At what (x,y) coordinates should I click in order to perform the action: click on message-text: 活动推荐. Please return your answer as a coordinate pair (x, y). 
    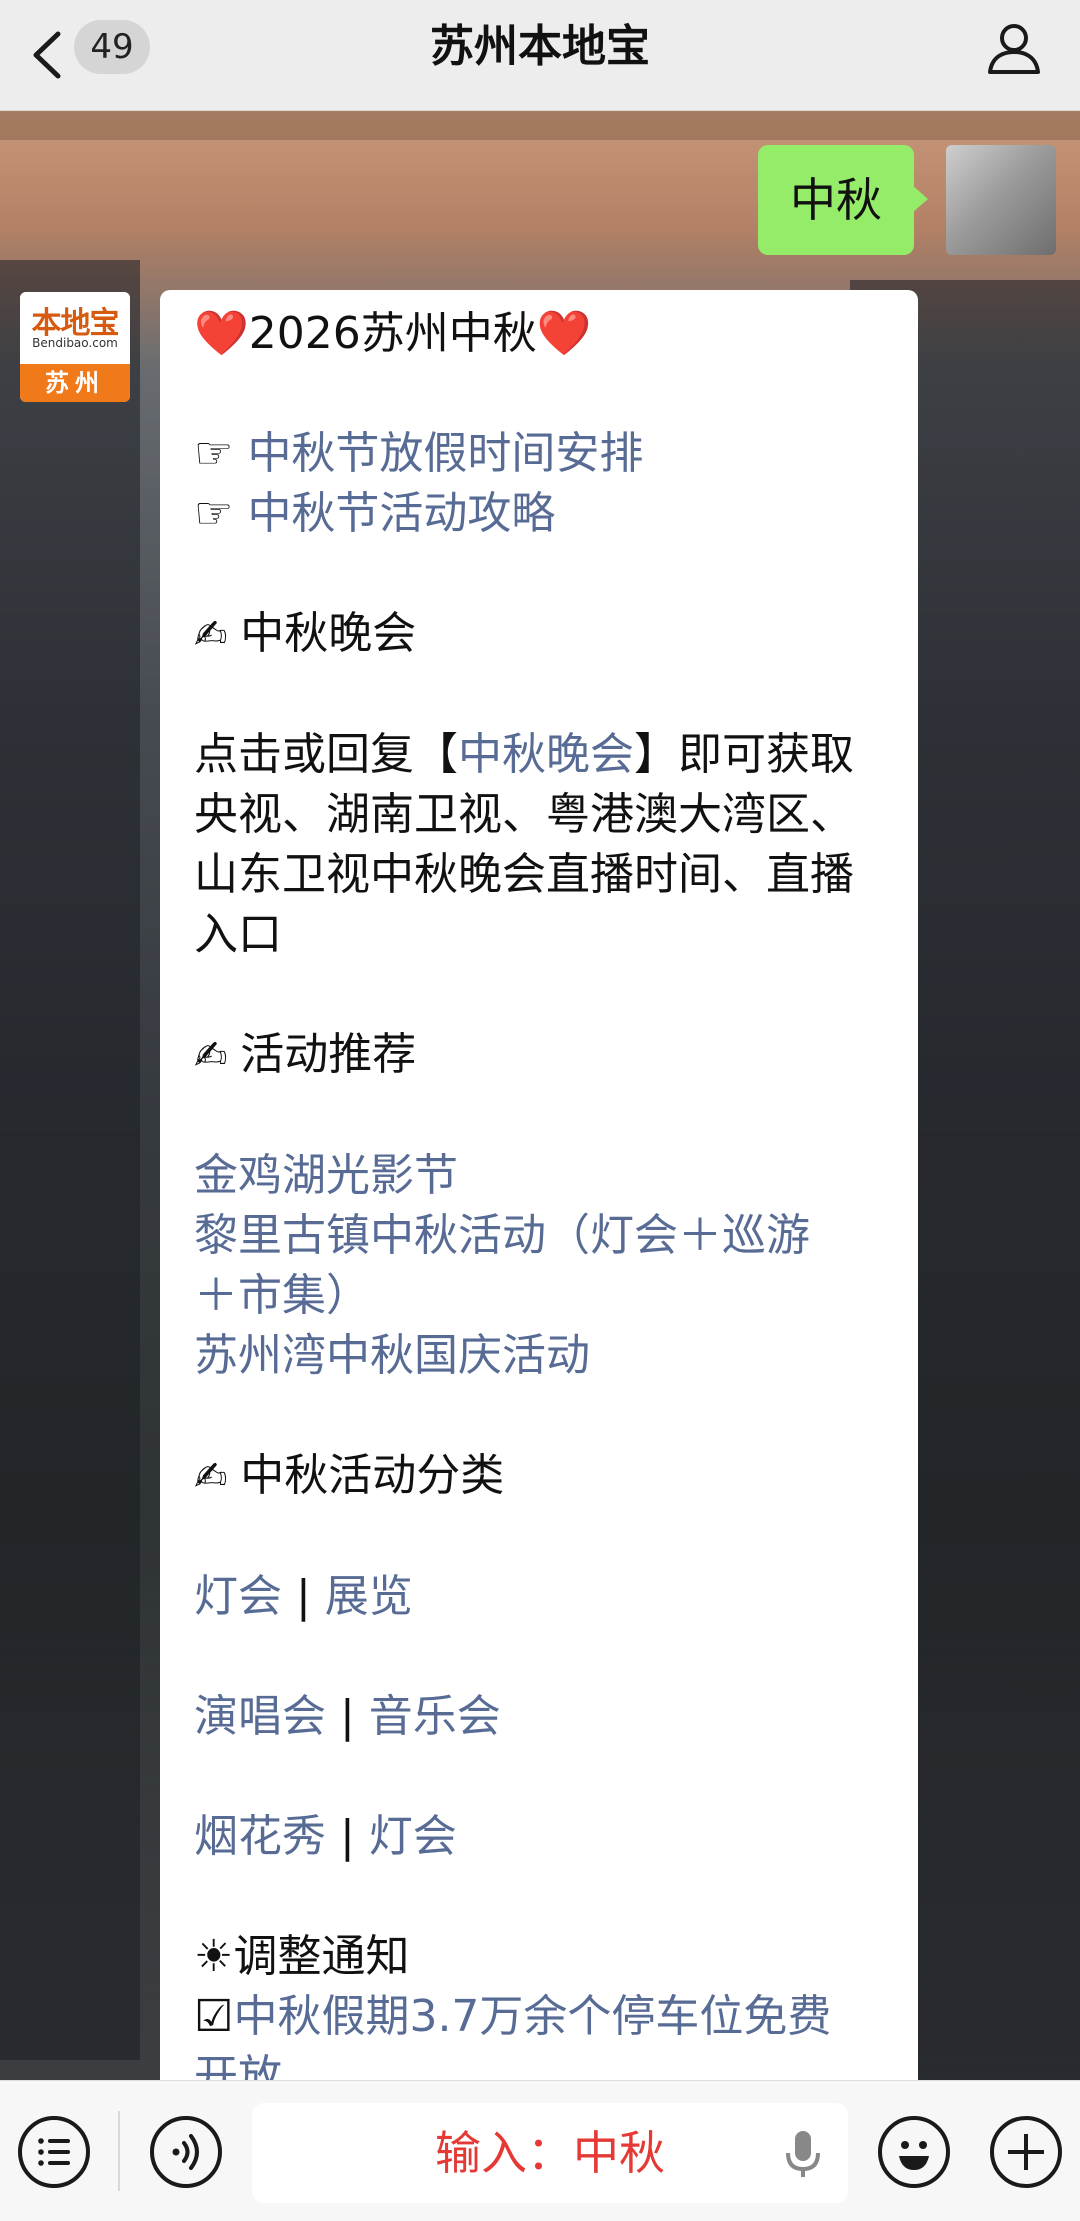
    Looking at the image, I should click on (328, 1054).